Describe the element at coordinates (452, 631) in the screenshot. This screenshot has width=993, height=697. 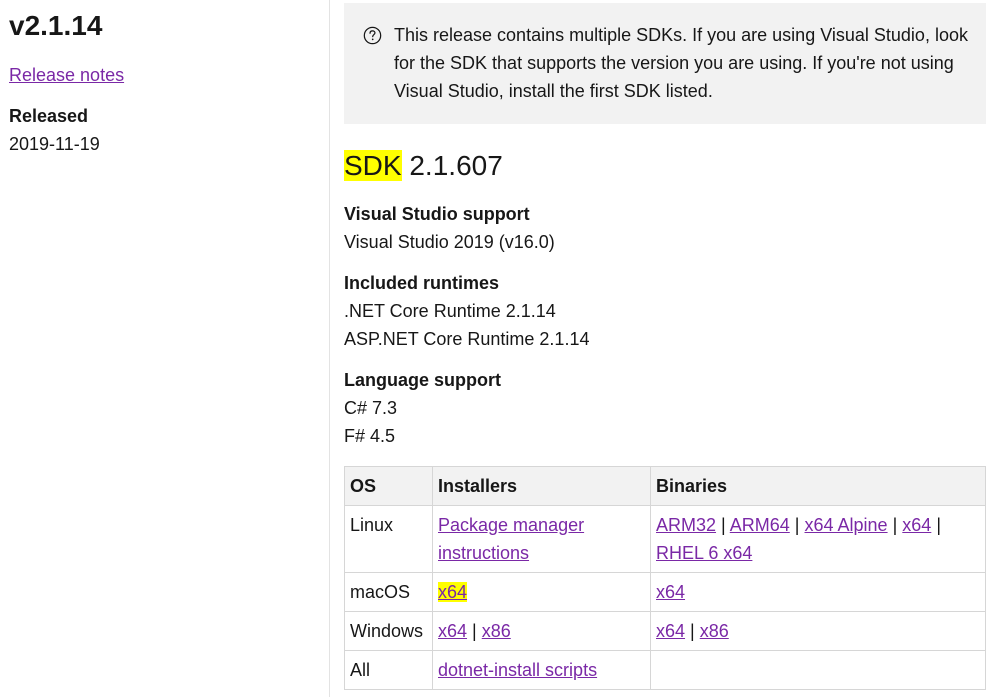
I see `windows-installer-x64-link: x64` at that location.